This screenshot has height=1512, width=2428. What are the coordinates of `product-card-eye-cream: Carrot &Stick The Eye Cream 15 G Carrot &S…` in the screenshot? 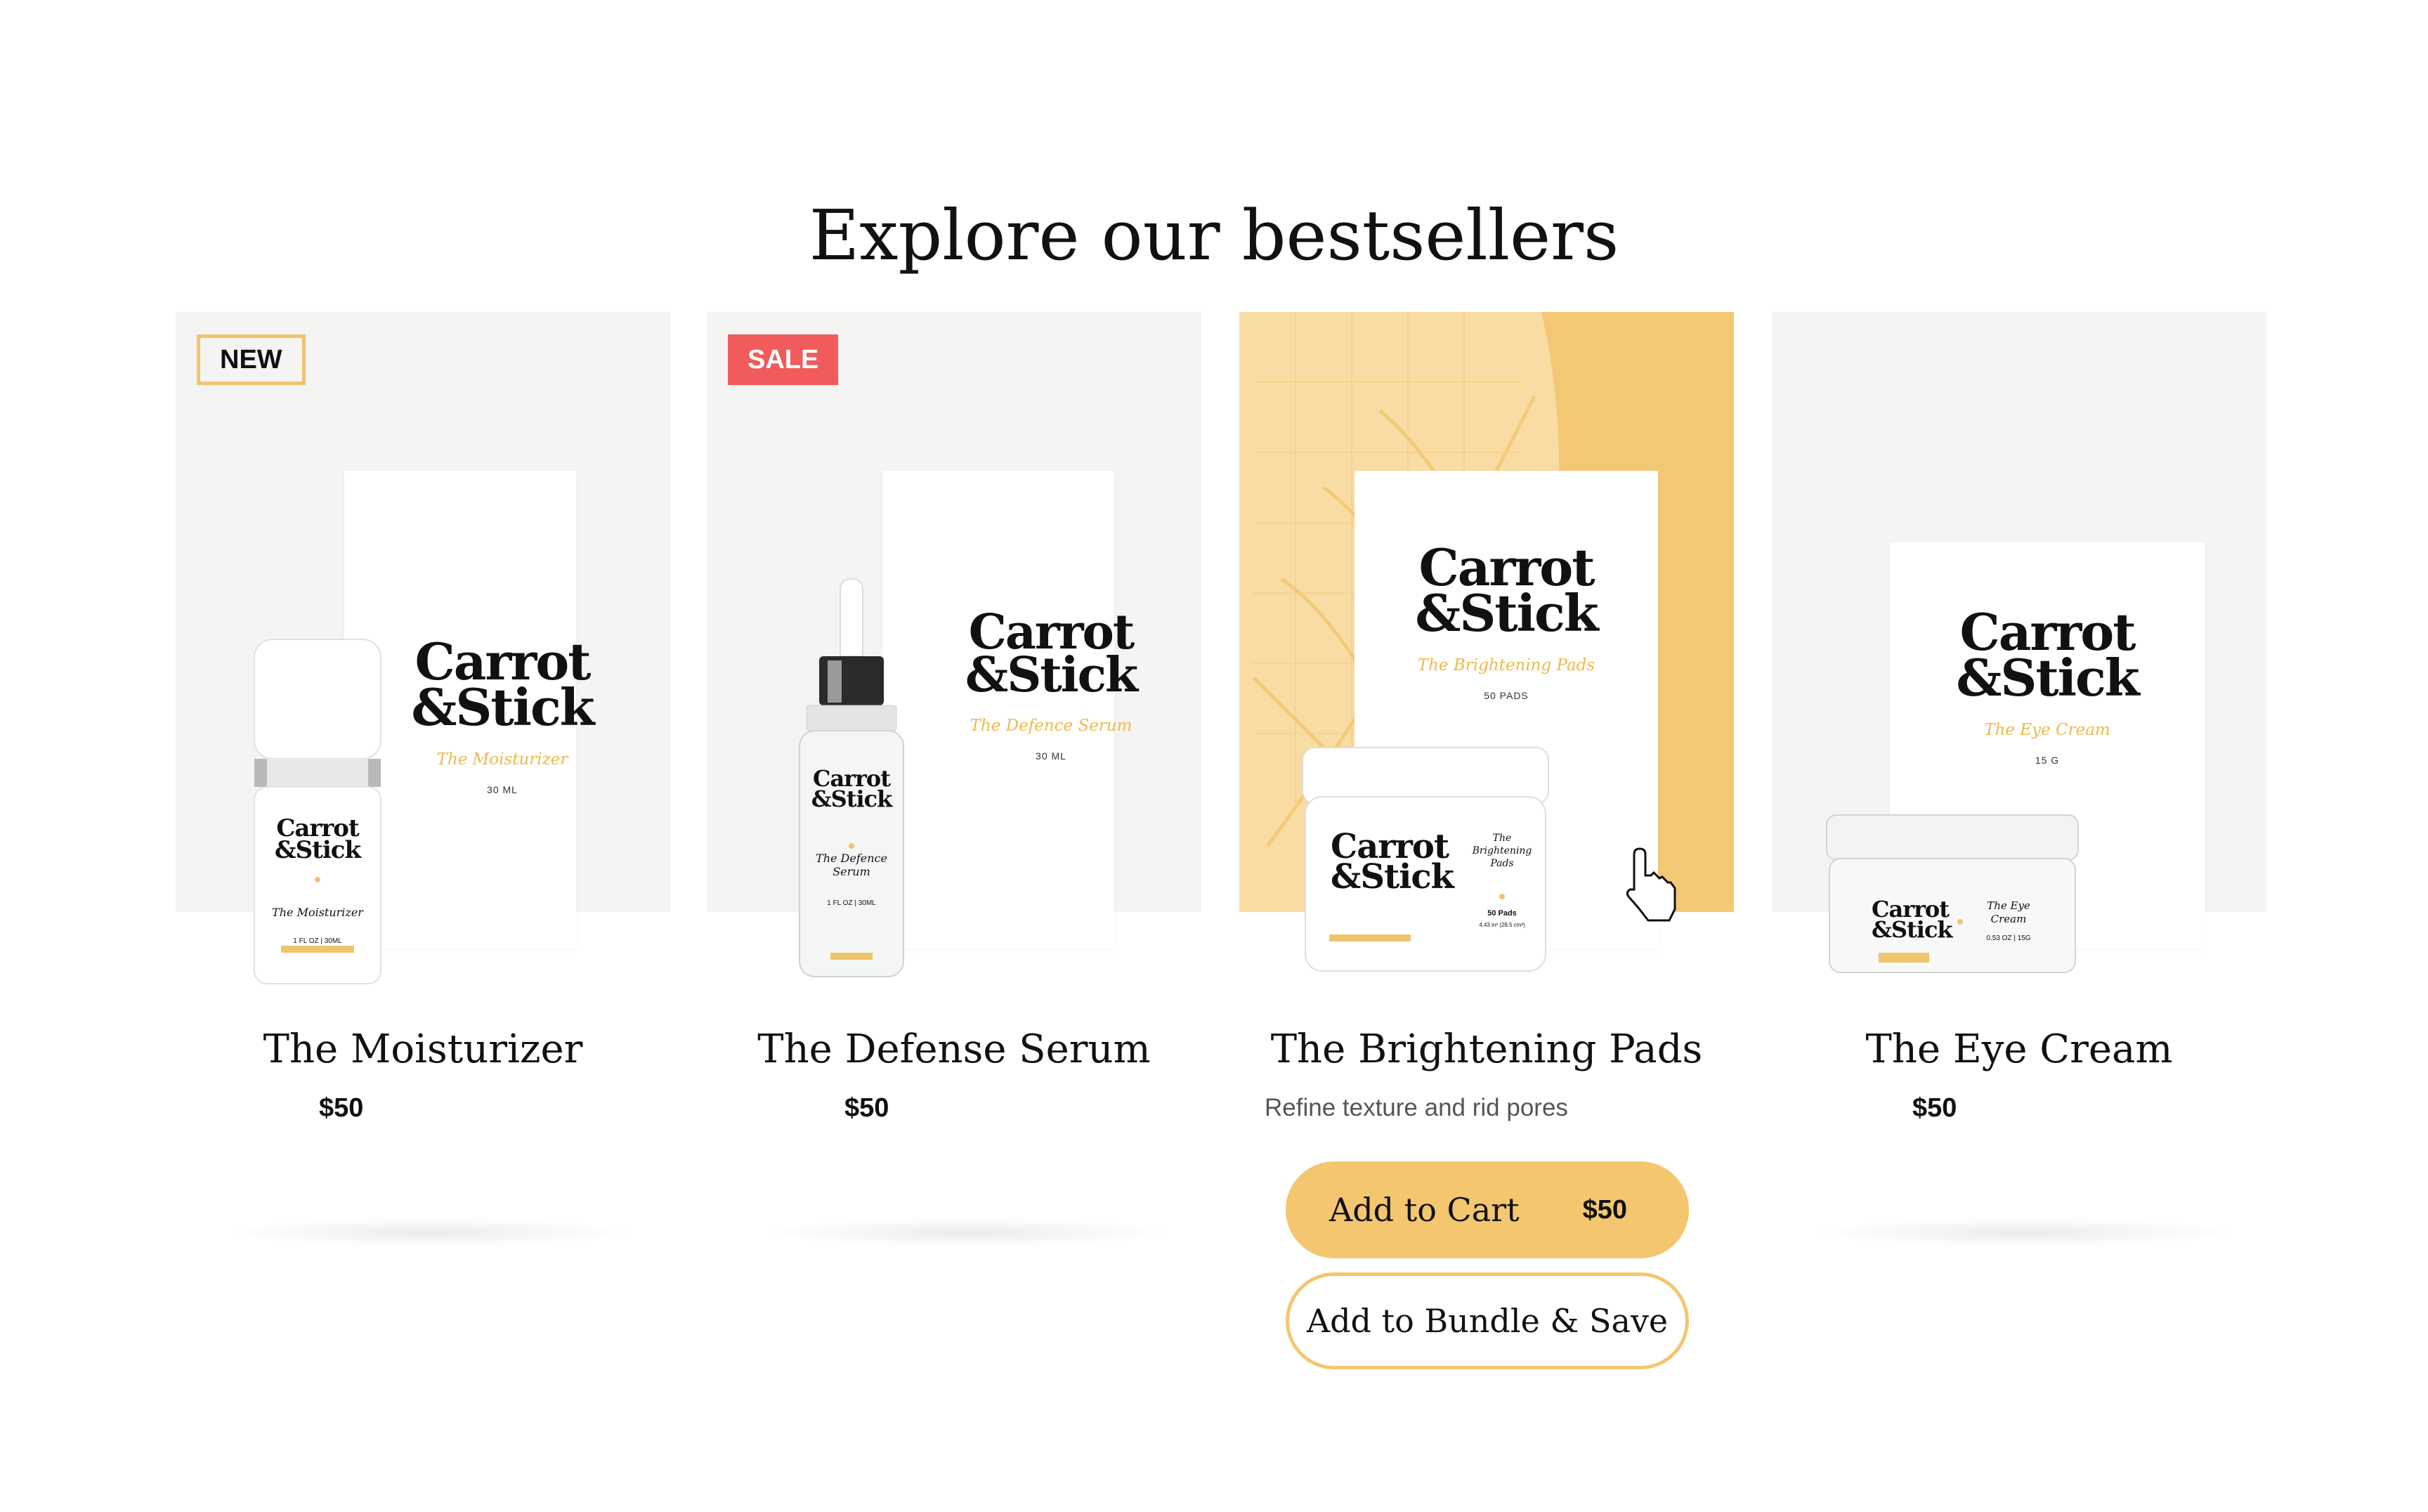 It's located at (2019, 860).